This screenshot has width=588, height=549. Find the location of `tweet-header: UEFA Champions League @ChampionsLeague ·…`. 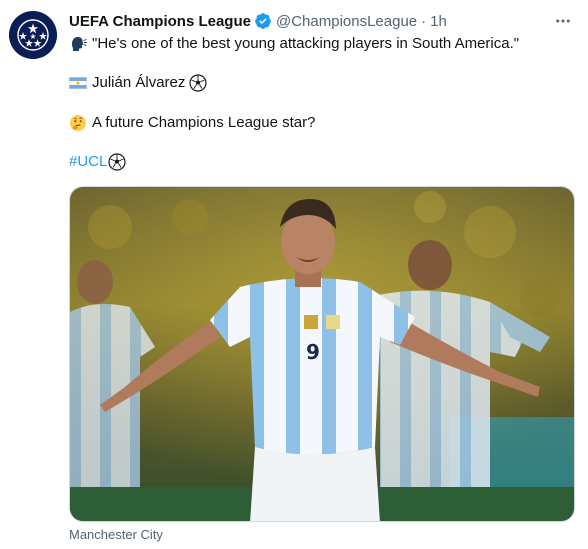

tweet-header: UEFA Champions League @ChampionsLeague ·… is located at coordinates (258, 21).